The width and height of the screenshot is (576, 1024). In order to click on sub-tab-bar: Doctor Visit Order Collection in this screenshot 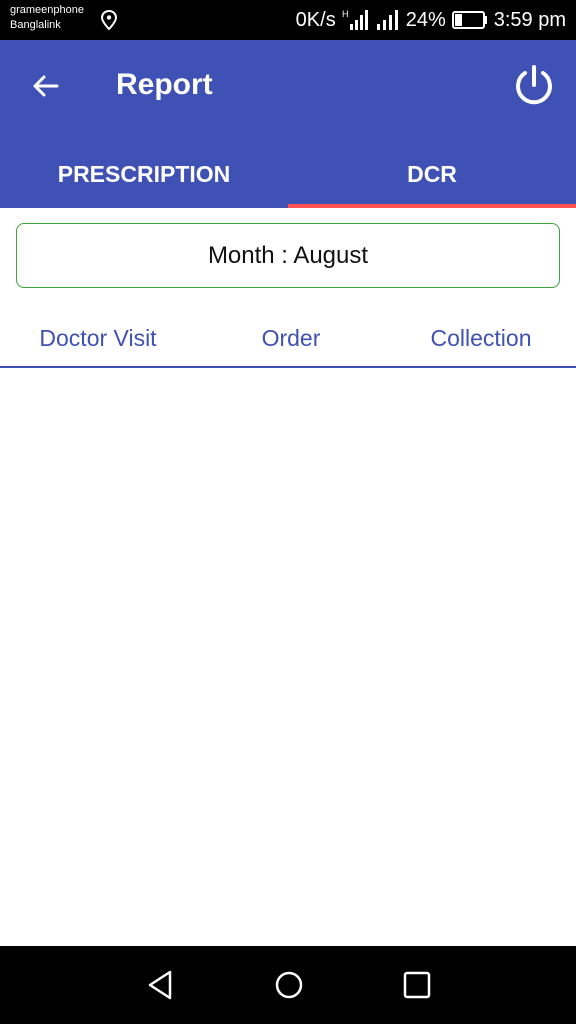, I will do `click(288, 339)`.